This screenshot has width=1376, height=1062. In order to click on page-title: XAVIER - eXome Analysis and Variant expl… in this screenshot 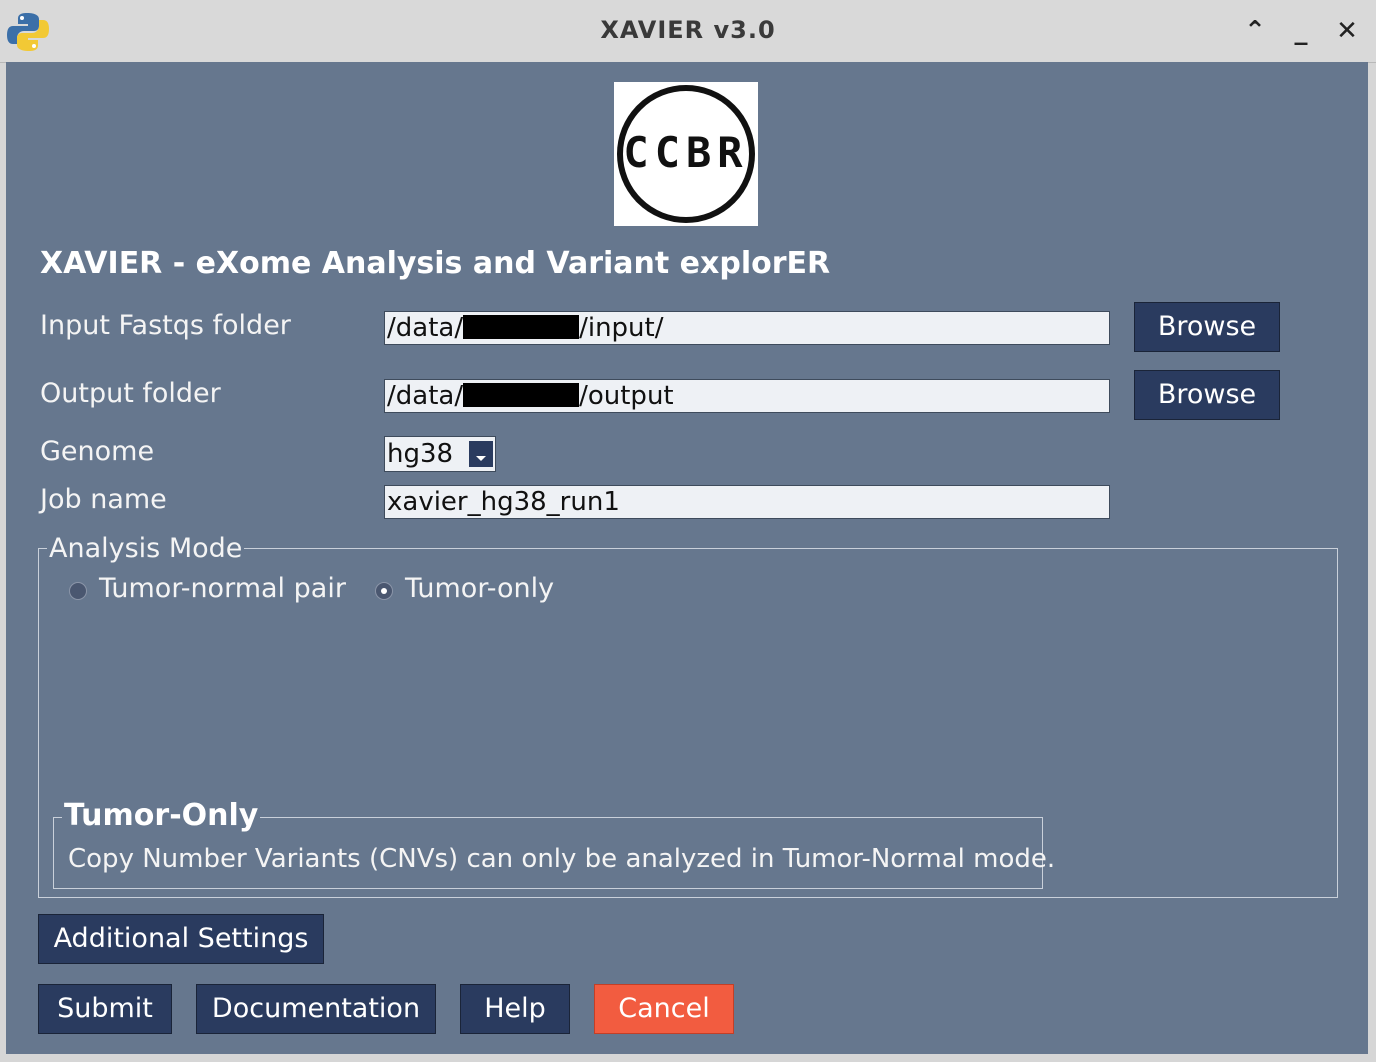, I will do `click(435, 263)`.